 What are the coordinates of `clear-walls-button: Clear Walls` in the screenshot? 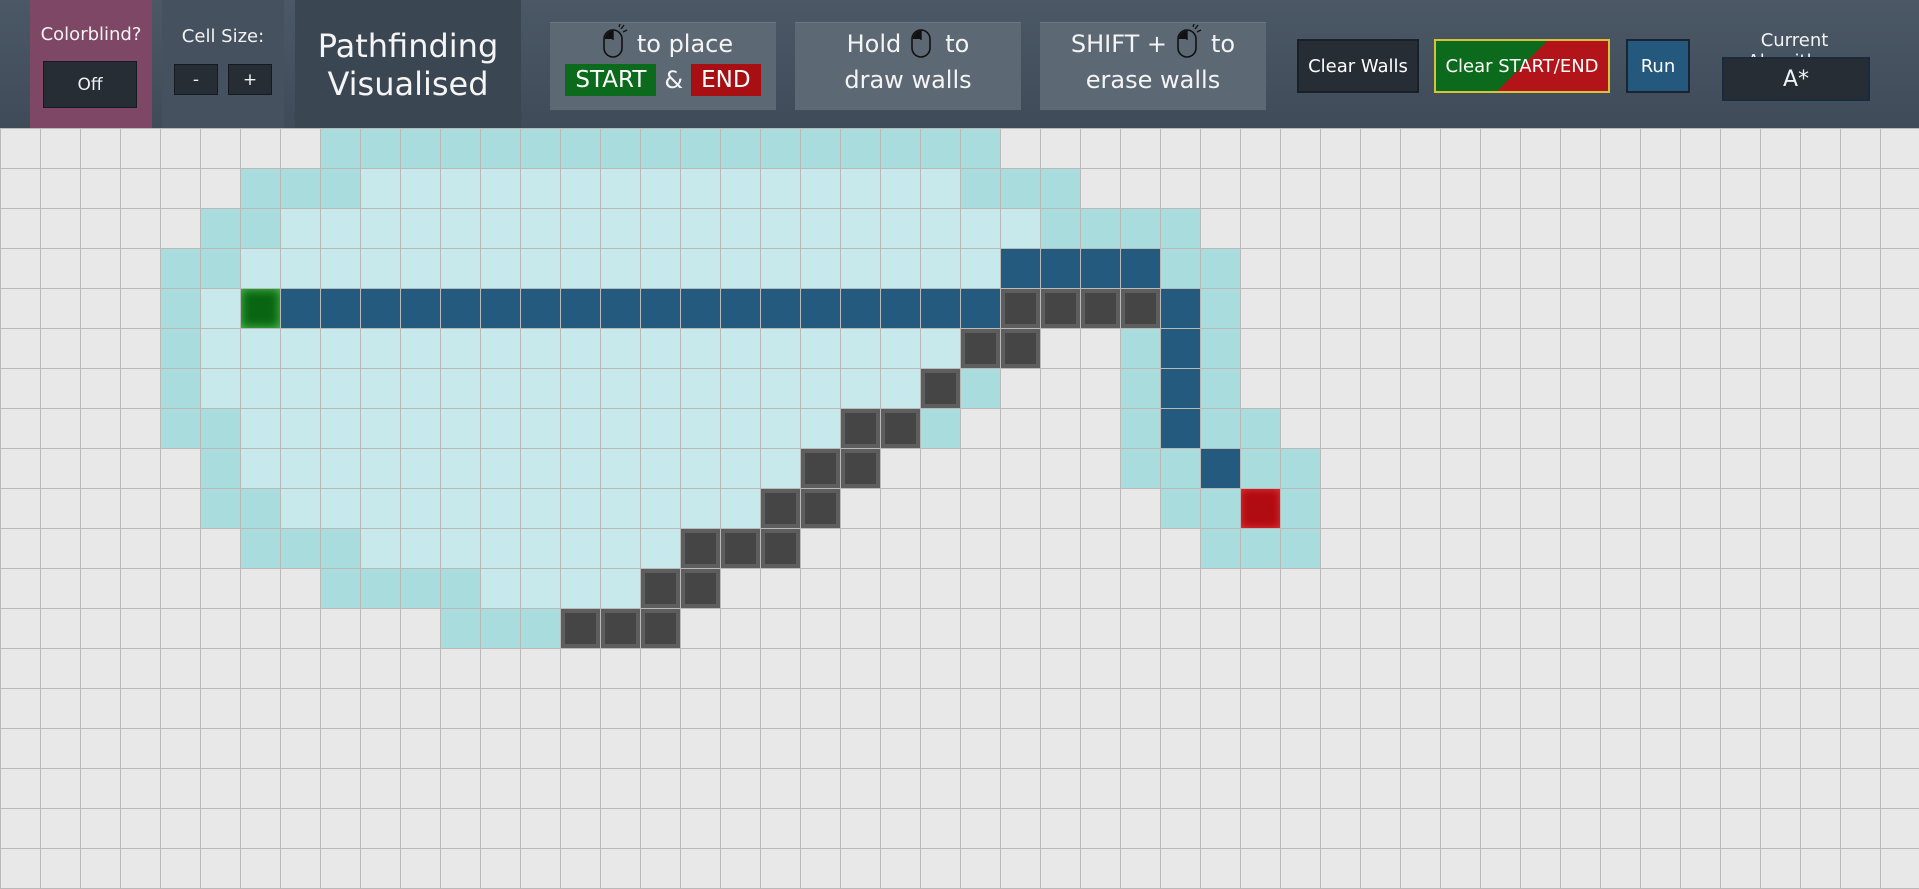 It's located at (1358, 66).